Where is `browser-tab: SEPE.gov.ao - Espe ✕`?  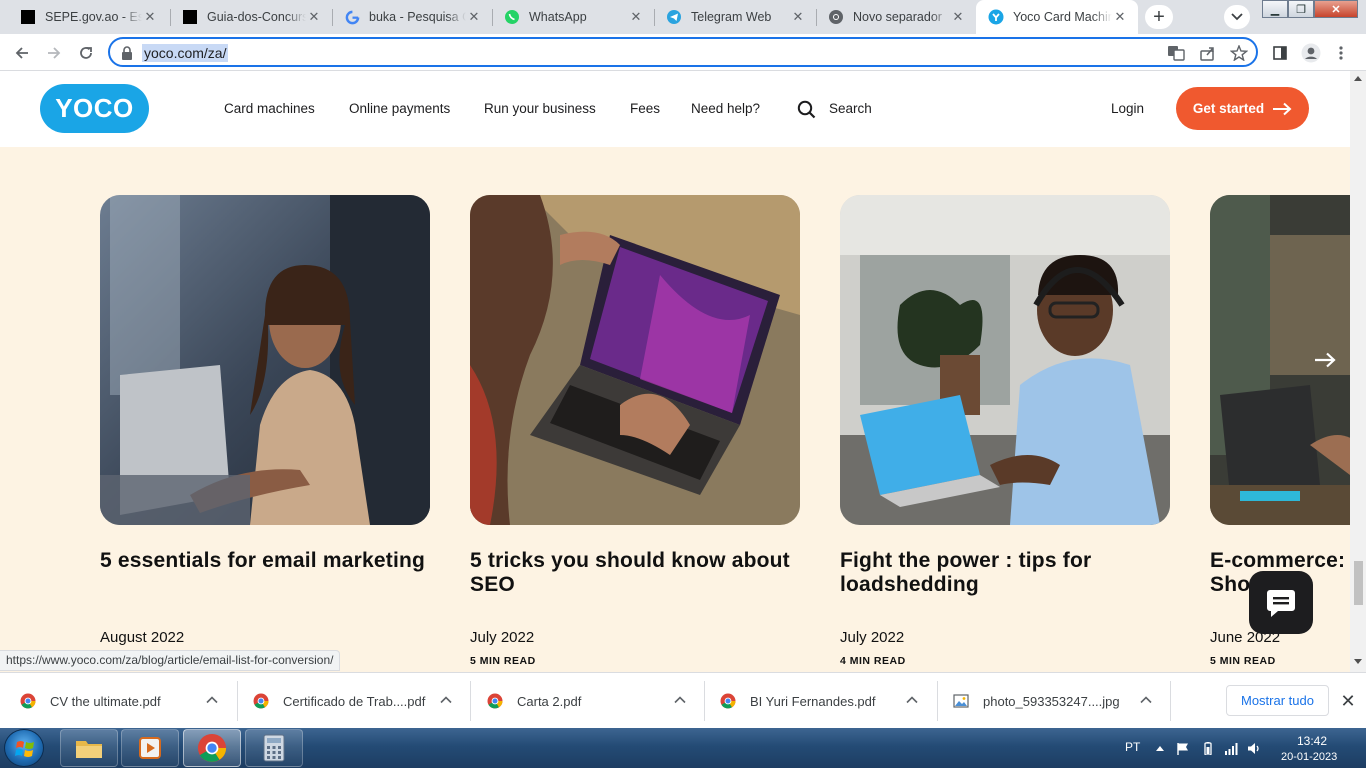 browser-tab: SEPE.gov.ao - Espe ✕ is located at coordinates (88, 17).